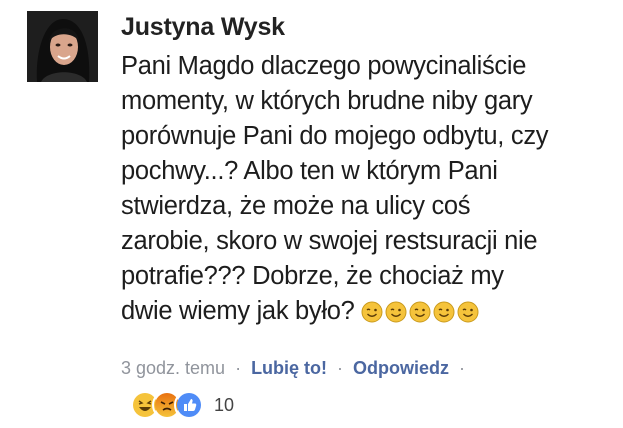 This screenshot has width=623, height=428. I want to click on comment-line: zarobie, skoro w swojej restsuracji nie, so click(329, 241).